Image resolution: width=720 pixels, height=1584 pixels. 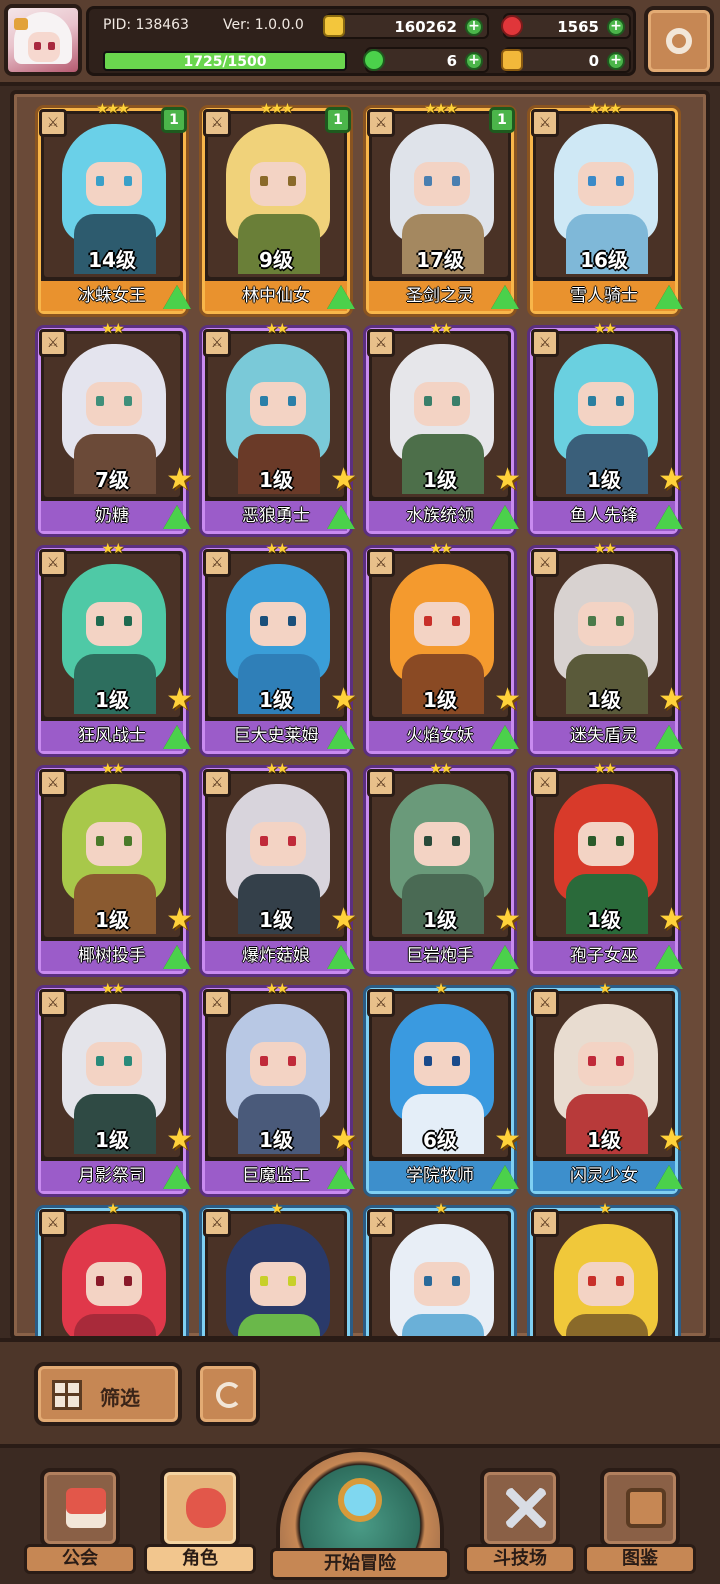 I want to click on hero-card: 1级 闪灵少女 ⚔ ★ ★, so click(x=607, y=1087).